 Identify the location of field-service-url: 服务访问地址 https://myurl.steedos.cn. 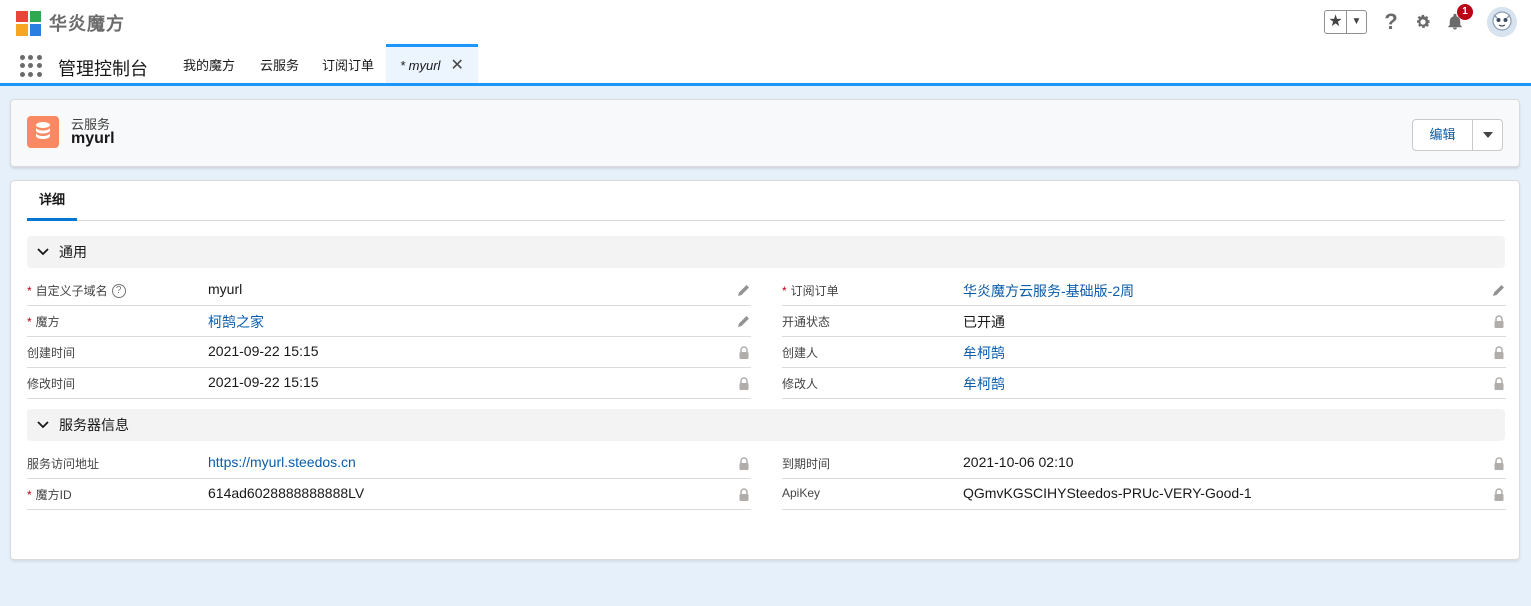
(389, 463).